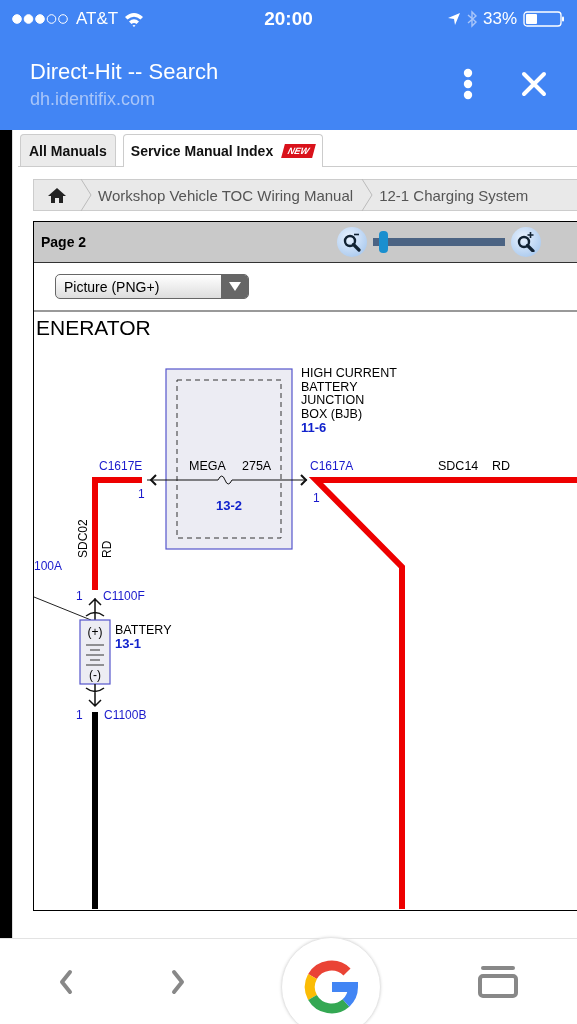 This screenshot has width=577, height=1024. I want to click on new-badge: NEW, so click(299, 151).